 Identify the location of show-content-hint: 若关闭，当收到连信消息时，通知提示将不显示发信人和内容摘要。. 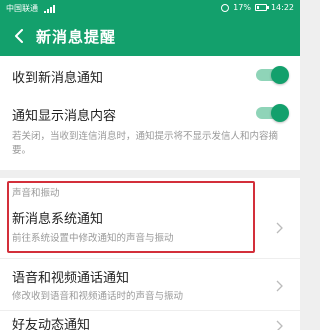
(145, 143).